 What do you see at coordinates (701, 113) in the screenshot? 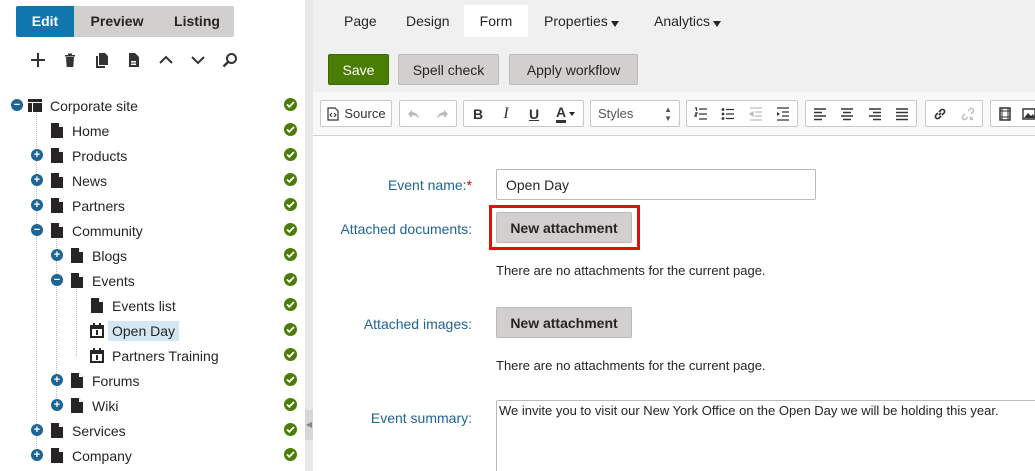
I see `numbered-list-icon` at bounding box center [701, 113].